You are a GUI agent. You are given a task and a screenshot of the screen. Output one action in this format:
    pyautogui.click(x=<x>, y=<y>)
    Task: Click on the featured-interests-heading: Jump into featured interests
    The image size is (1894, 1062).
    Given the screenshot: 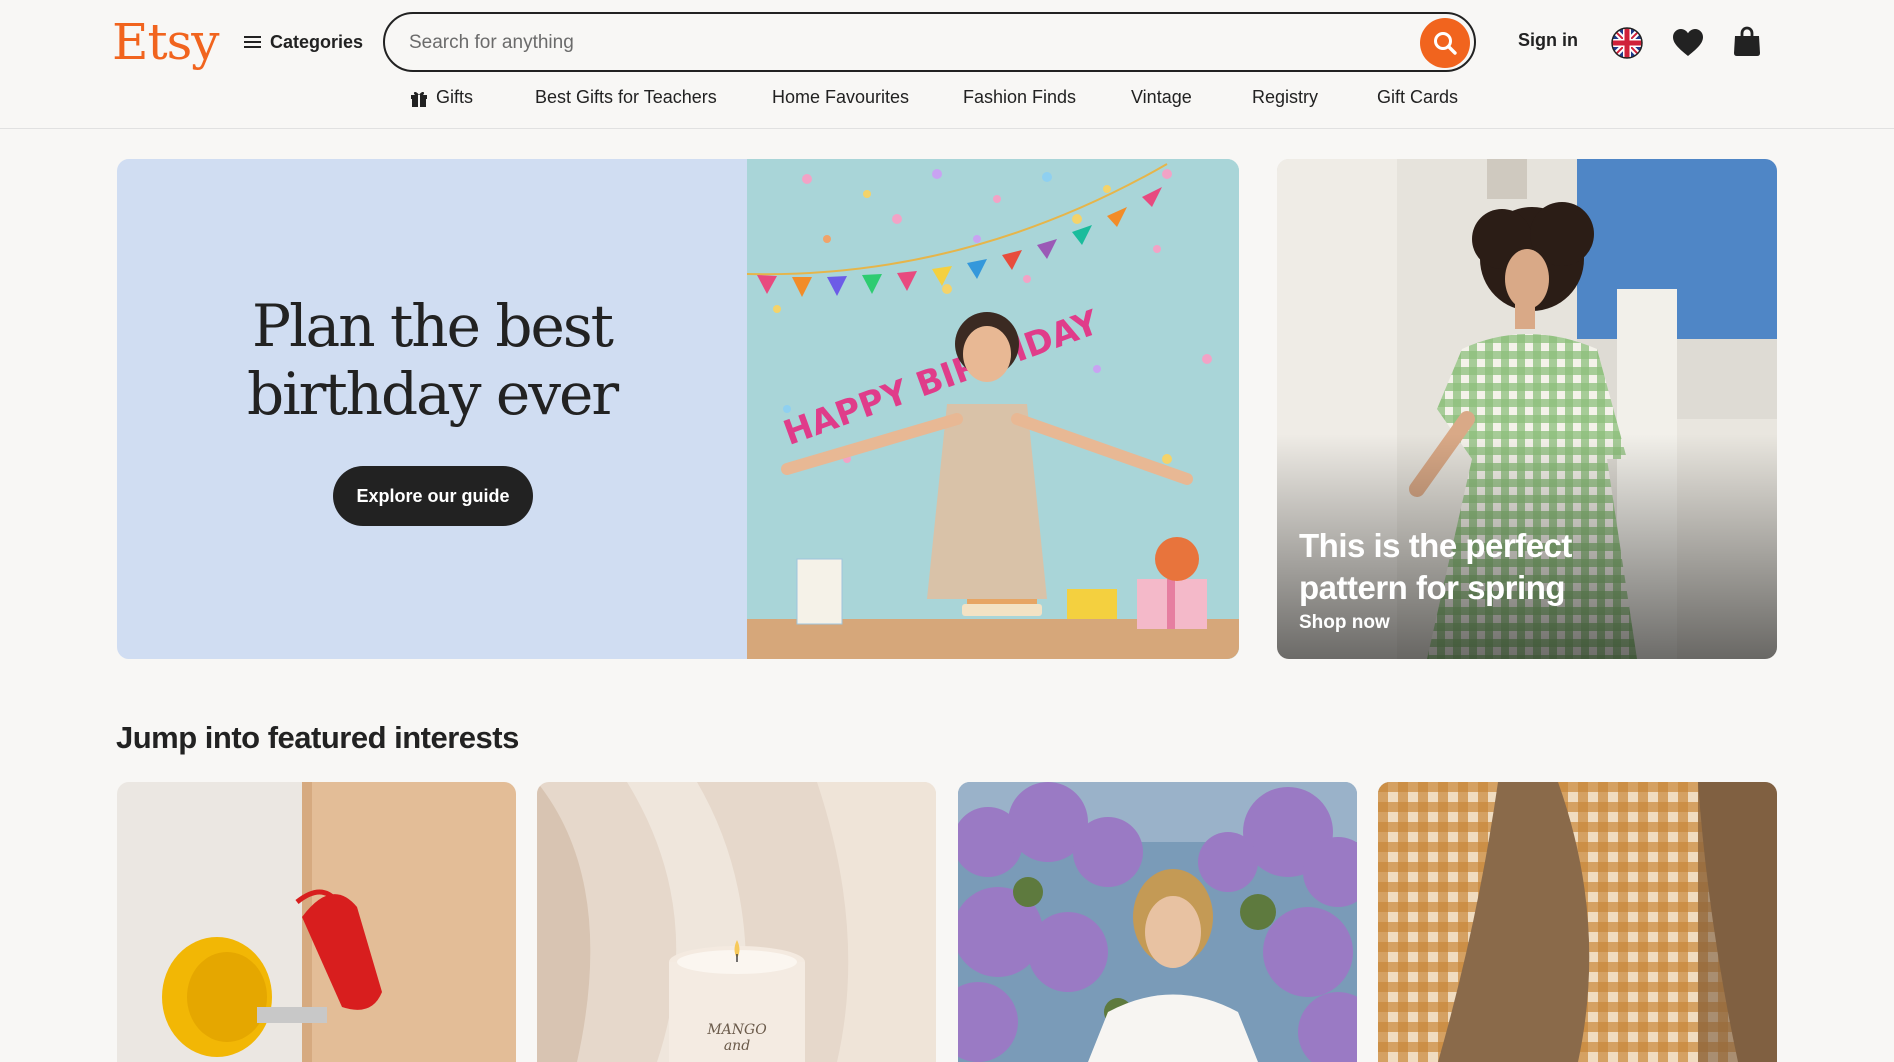 What is the action you would take?
    pyautogui.click(x=317, y=737)
    